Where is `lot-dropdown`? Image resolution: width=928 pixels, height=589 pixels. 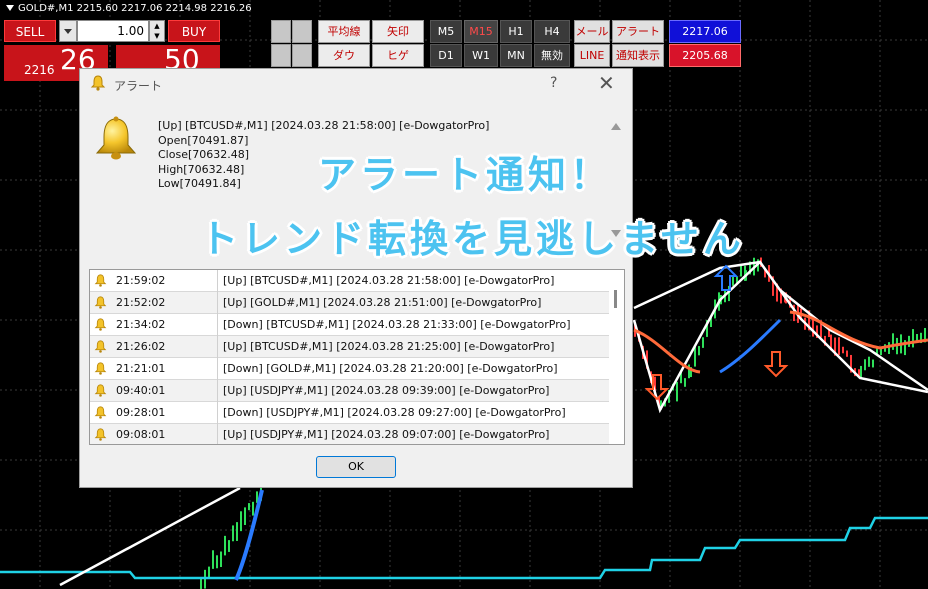 lot-dropdown is located at coordinates (68, 31).